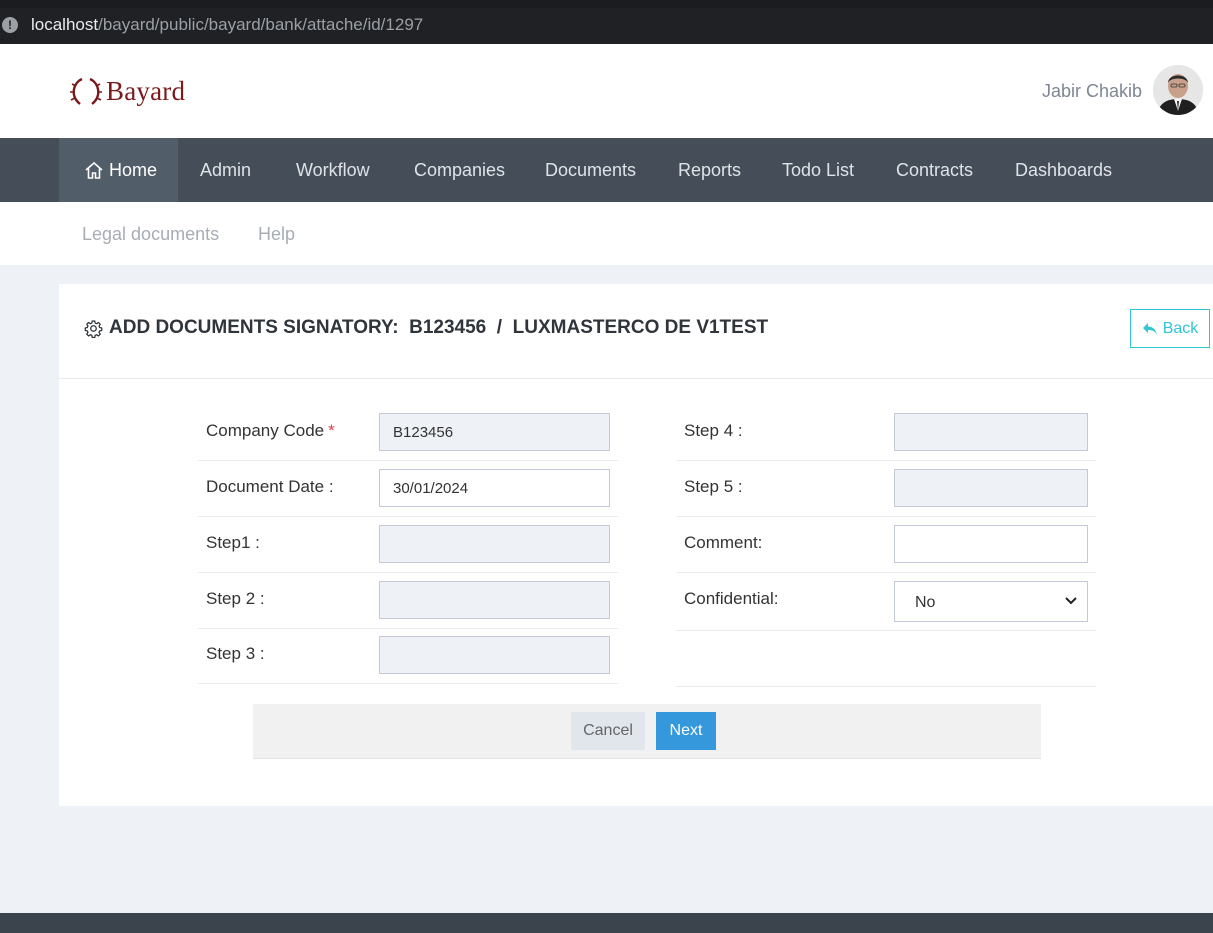 Image resolution: width=1213 pixels, height=933 pixels. I want to click on back-button: Back, so click(1170, 328).